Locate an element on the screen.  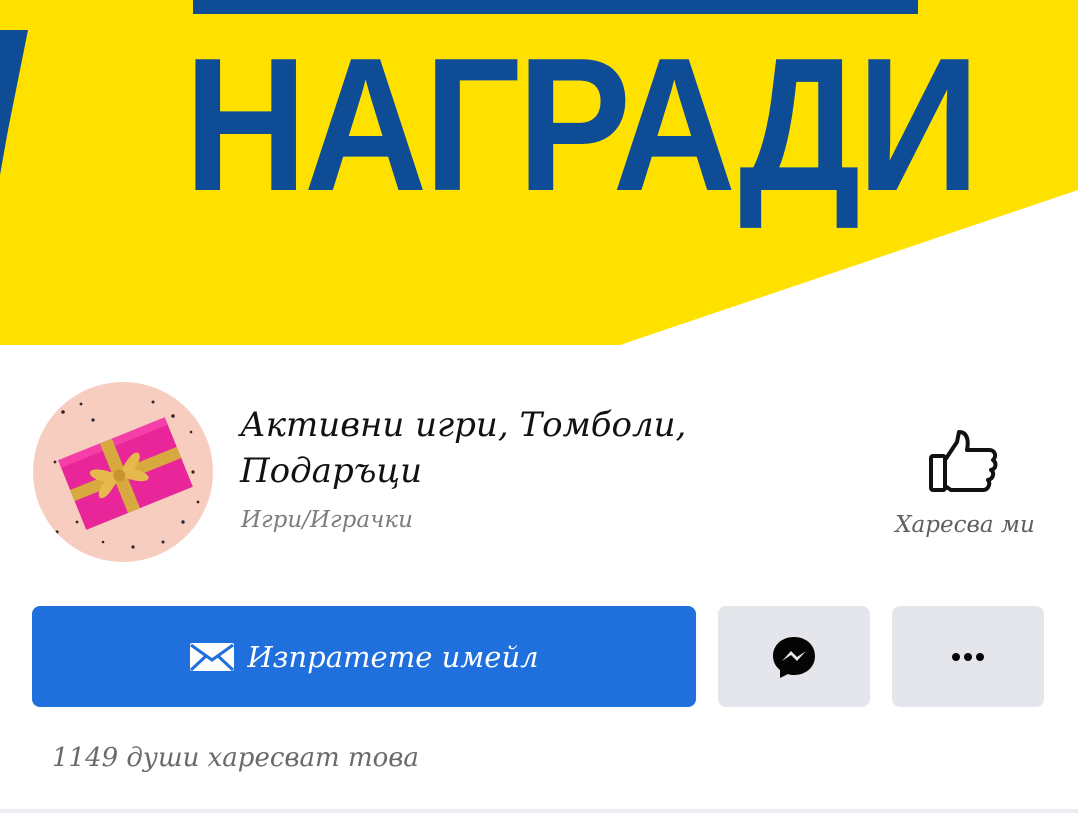
messenger-button is located at coordinates (794, 656).